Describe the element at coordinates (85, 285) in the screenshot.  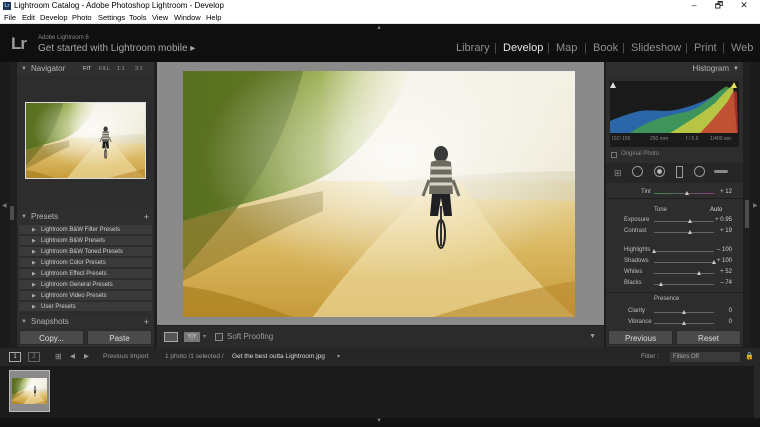
I see `preset-folder: ▶ Lightroom General Presets` at that location.